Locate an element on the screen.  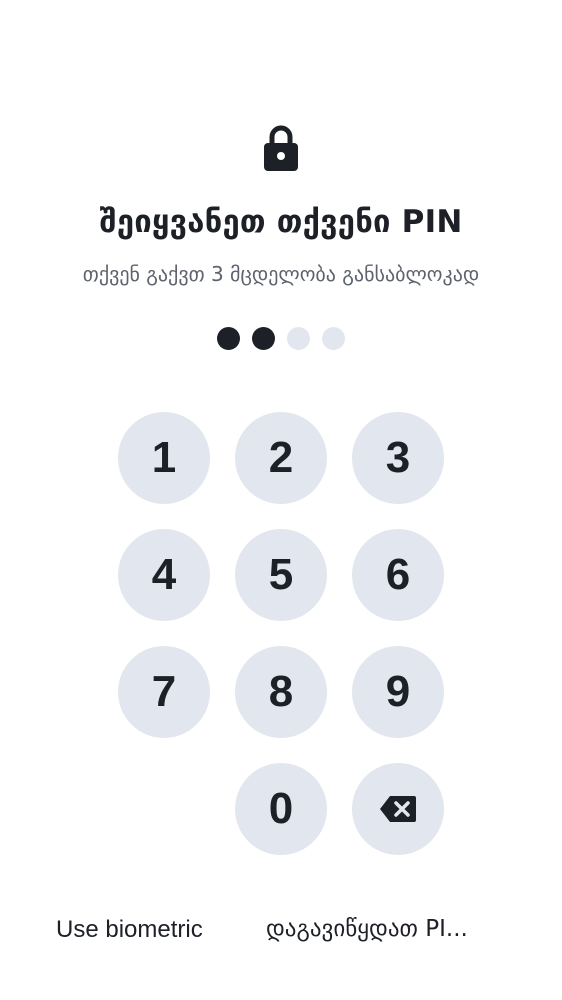
keypad-key-1: 1 is located at coordinates (164, 458).